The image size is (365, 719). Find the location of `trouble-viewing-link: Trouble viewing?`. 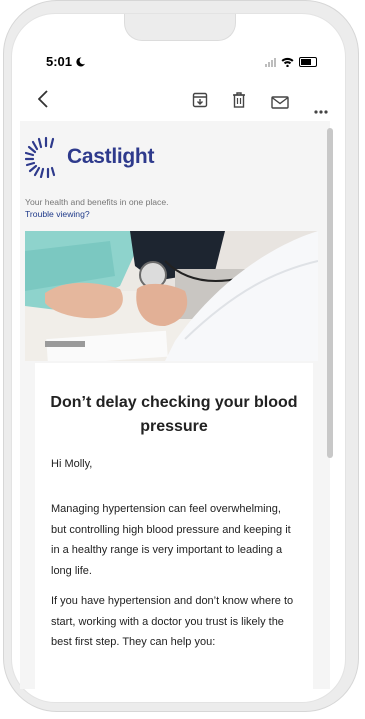

trouble-viewing-link: Trouble viewing? is located at coordinates (57, 214).